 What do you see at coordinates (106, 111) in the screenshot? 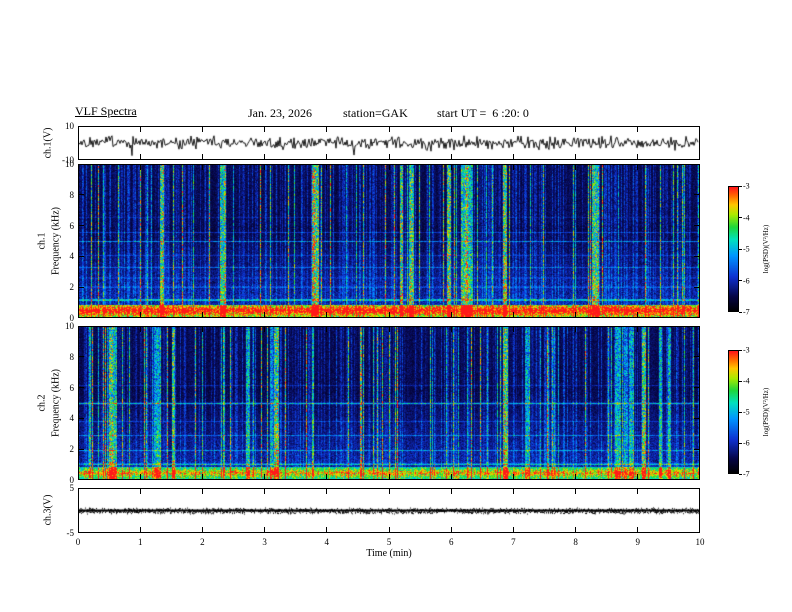
I see `plot-title: VLF Spectra` at bounding box center [106, 111].